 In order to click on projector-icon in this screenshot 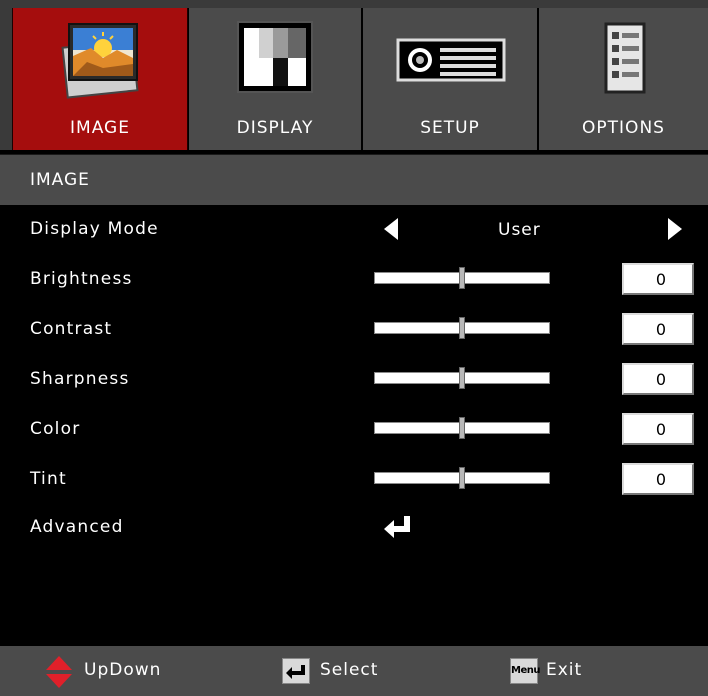, I will do `click(451, 60)`.